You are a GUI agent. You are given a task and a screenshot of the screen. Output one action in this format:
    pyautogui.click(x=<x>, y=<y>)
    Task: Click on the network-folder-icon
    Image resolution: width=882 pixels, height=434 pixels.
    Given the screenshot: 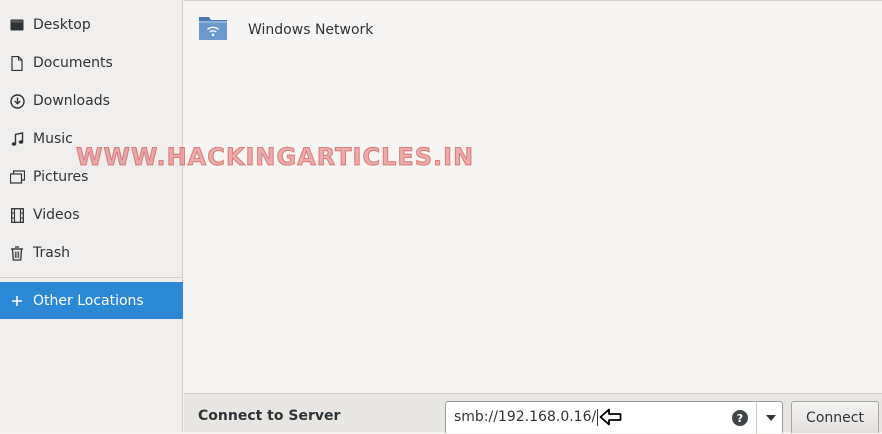 What is the action you would take?
    pyautogui.click(x=213, y=30)
    